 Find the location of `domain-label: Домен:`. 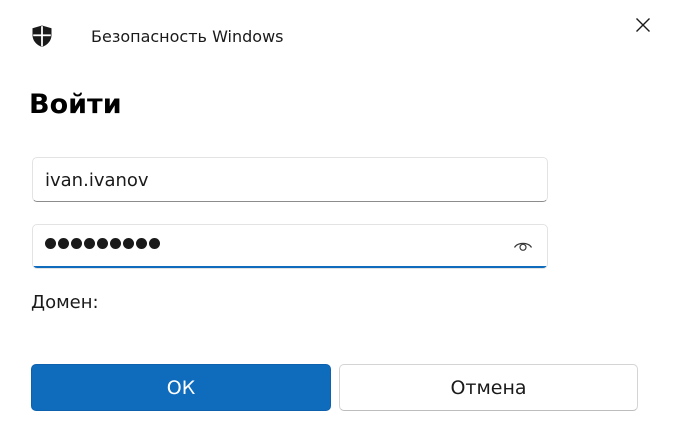

domain-label: Домен: is located at coordinates (65, 302).